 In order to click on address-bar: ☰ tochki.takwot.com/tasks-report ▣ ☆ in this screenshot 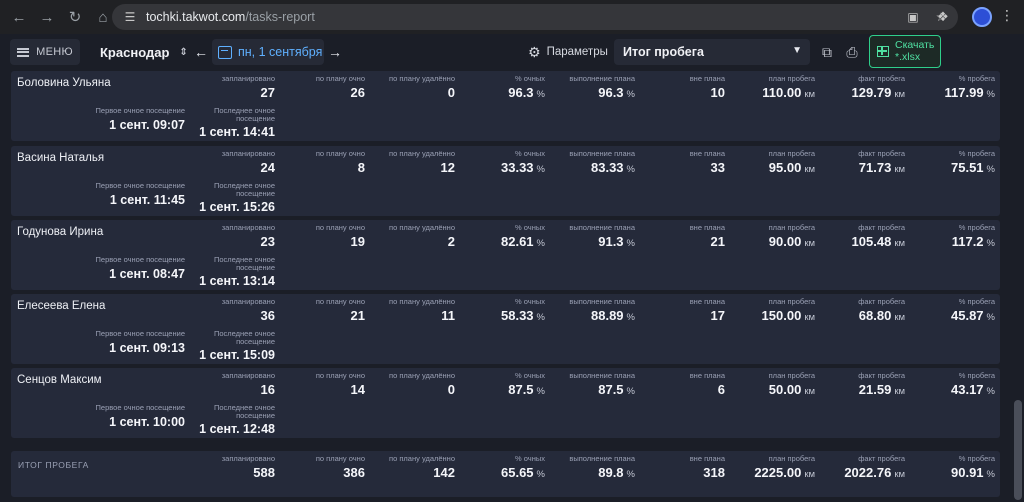, I will do `click(535, 17)`.